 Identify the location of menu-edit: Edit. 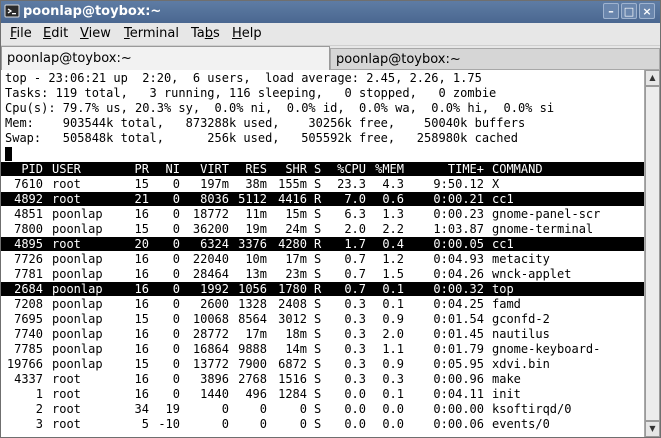
(55, 34).